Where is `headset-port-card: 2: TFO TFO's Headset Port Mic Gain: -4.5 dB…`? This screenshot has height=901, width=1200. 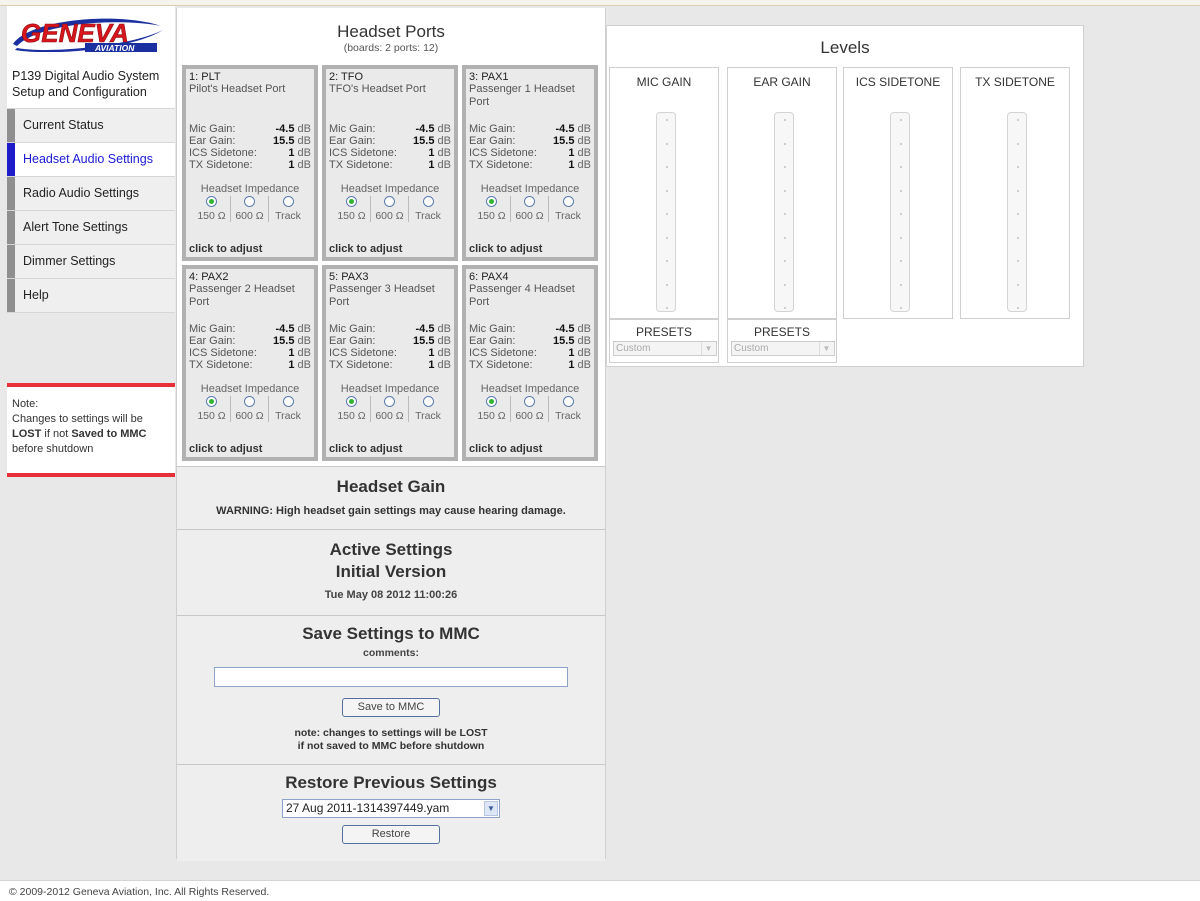
headset-port-card: 2: TFO TFO's Headset Port Mic Gain: -4.5 dB… is located at coordinates (390, 163).